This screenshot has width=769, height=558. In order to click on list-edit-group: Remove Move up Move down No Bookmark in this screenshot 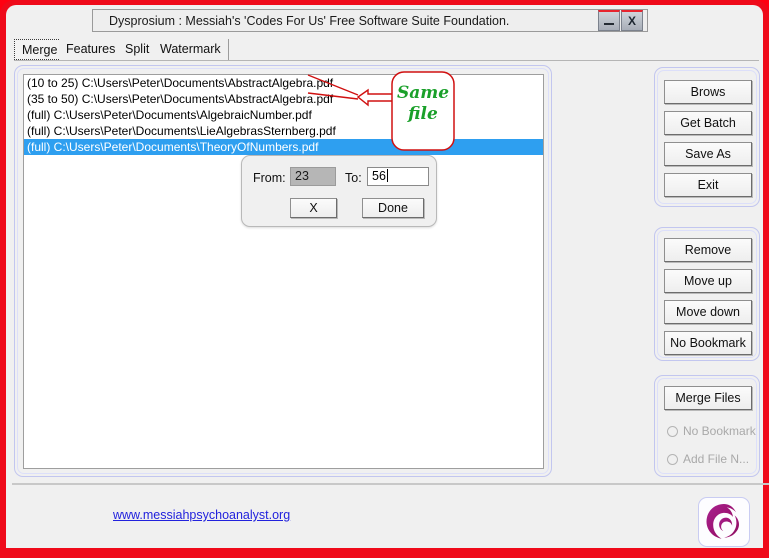, I will do `click(707, 294)`.